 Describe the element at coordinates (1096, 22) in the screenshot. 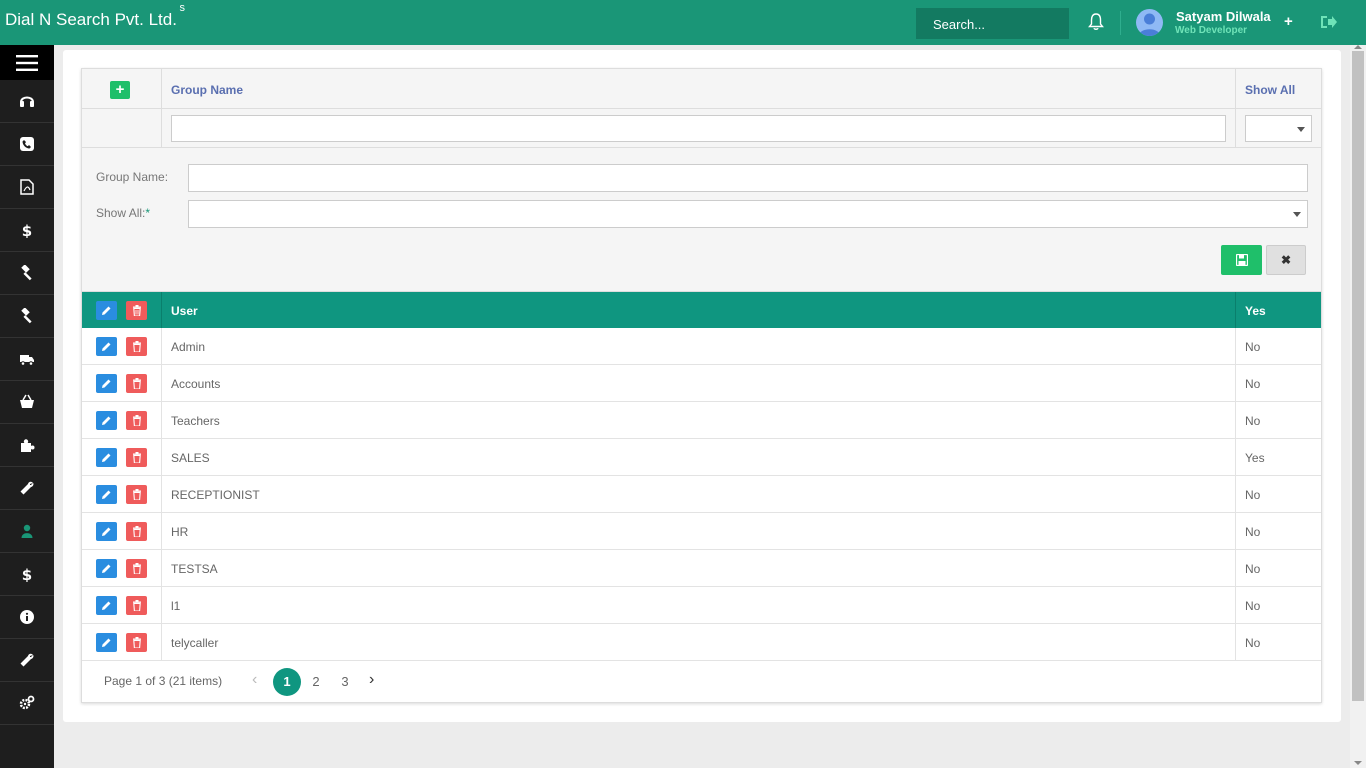

I see `bell-icon` at that location.